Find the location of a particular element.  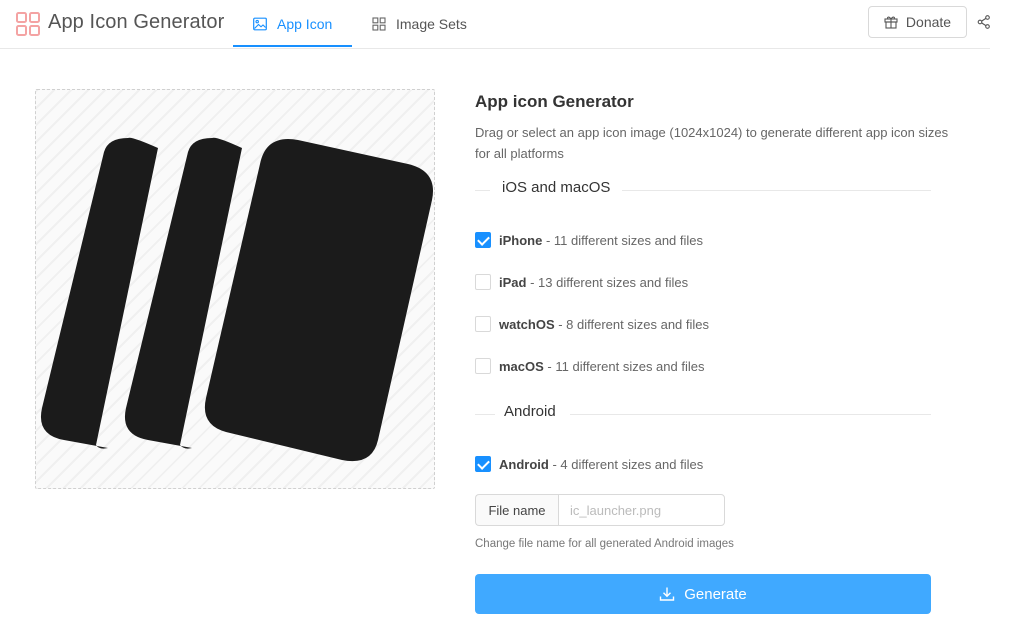

generate-button: Generate is located at coordinates (703, 594).